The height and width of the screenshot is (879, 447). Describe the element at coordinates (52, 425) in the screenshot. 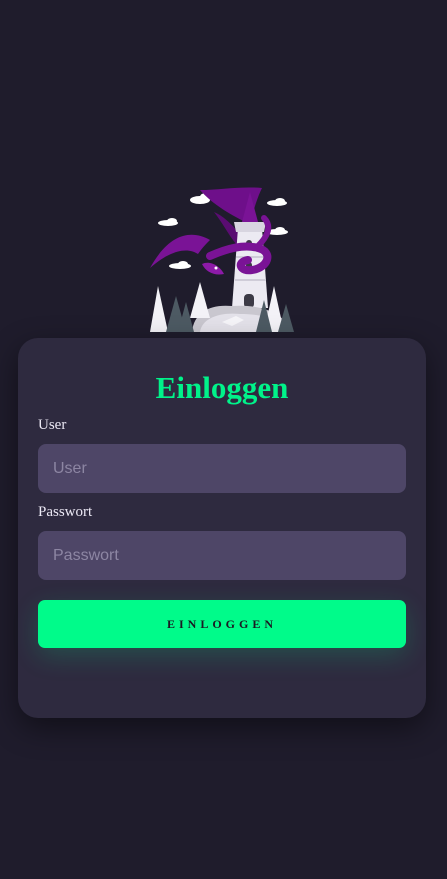

I see `user-label: User` at that location.